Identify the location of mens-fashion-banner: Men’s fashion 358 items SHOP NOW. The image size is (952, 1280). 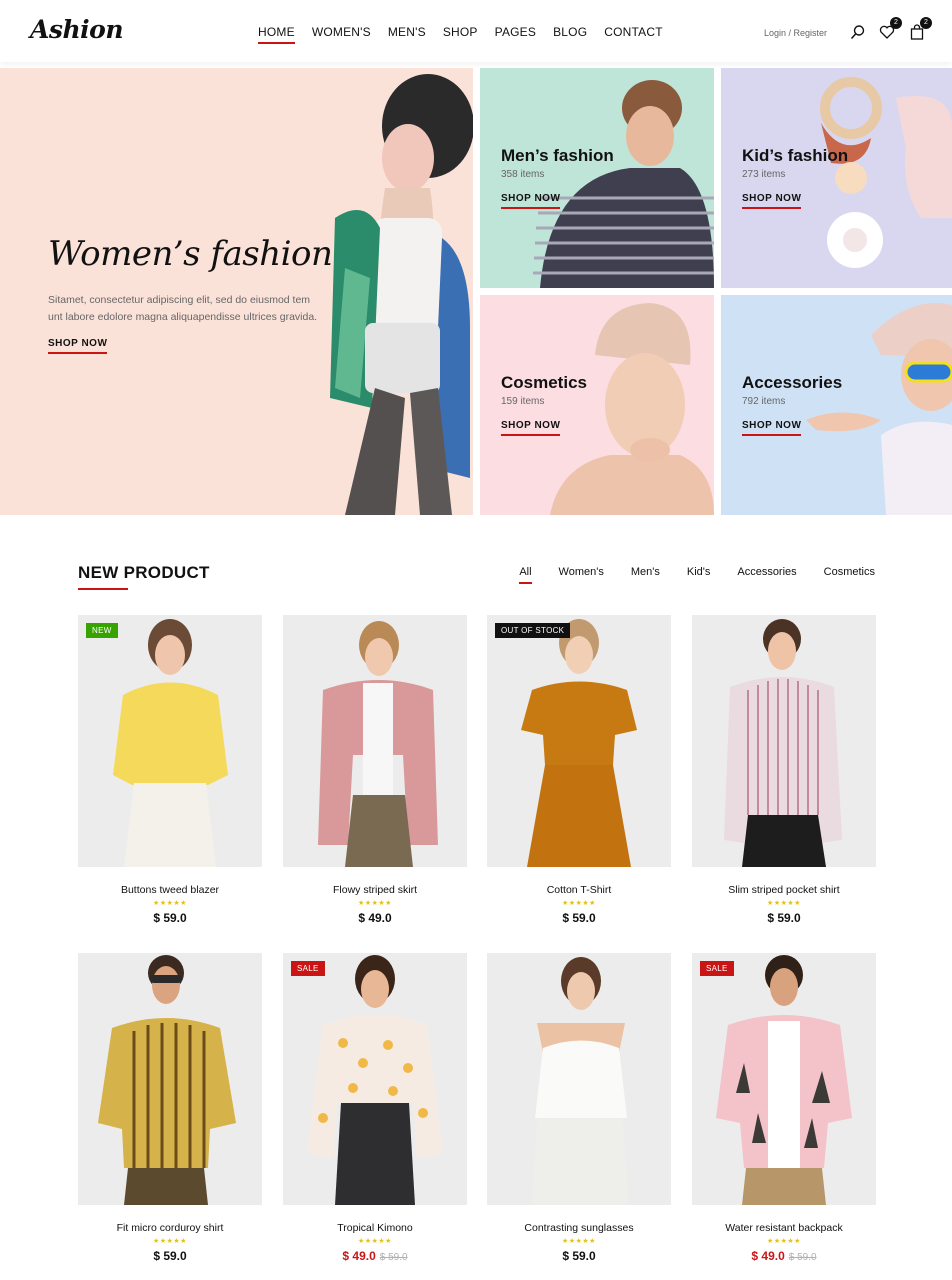
(597, 178).